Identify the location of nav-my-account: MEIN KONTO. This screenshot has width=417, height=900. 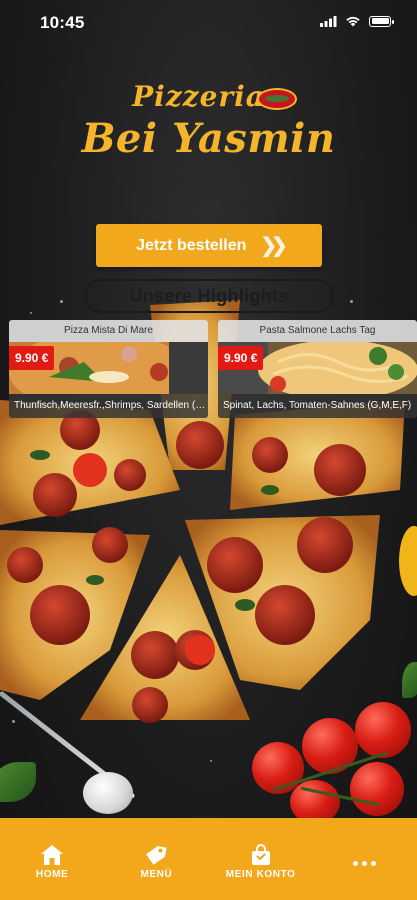
(261, 859).